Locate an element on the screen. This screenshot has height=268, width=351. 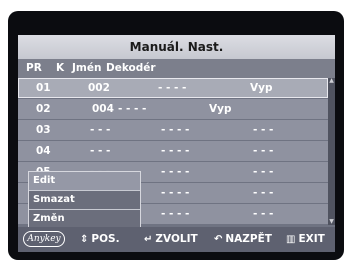
menu-exit-icon: ▥ is located at coordinates (291, 239).